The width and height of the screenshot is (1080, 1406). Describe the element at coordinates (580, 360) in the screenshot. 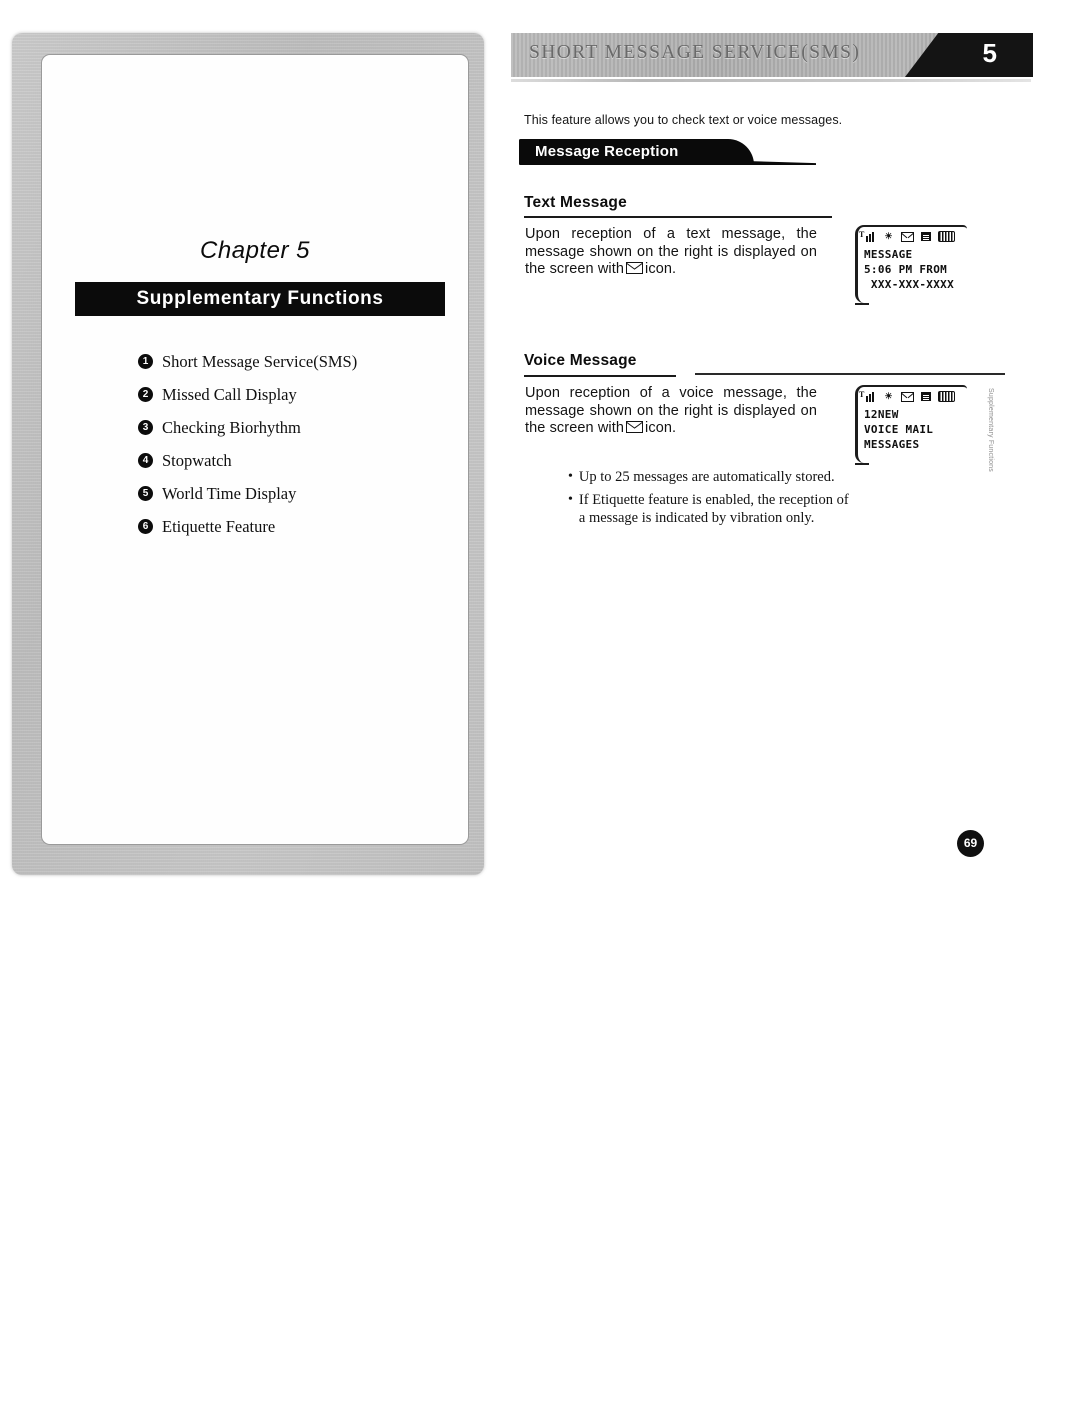

I see `voice-message-heading: Voice Message` at that location.